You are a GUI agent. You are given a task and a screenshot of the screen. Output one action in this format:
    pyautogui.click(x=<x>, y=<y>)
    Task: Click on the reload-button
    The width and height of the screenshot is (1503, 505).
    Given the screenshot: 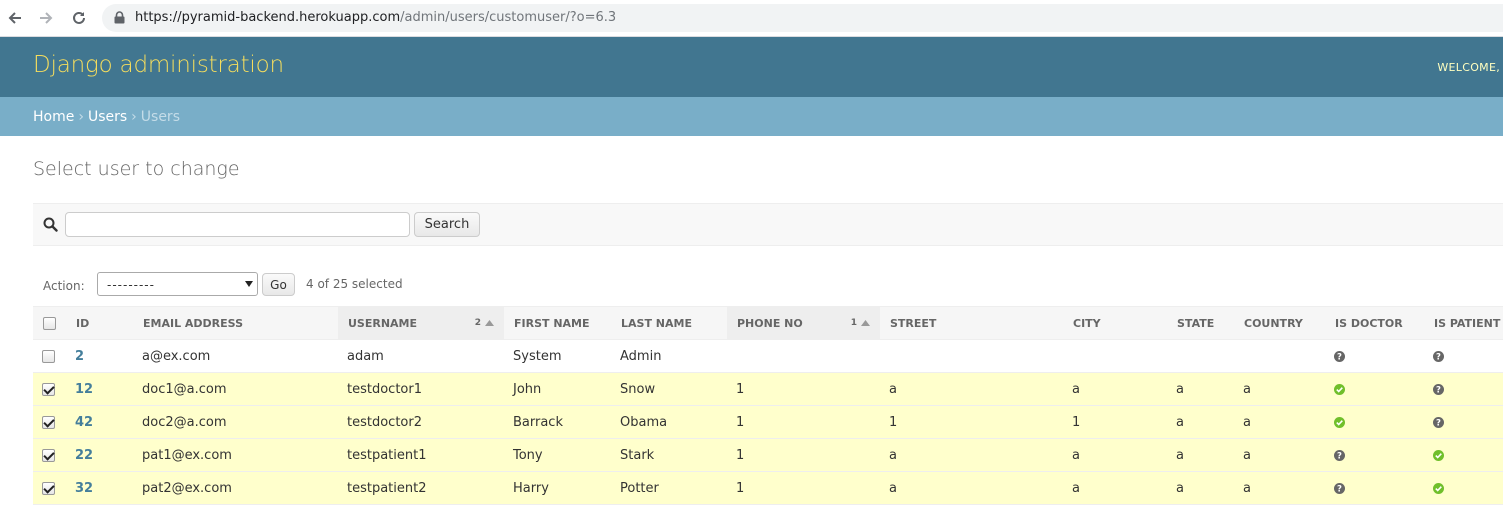 What is the action you would take?
    pyautogui.click(x=79, y=18)
    